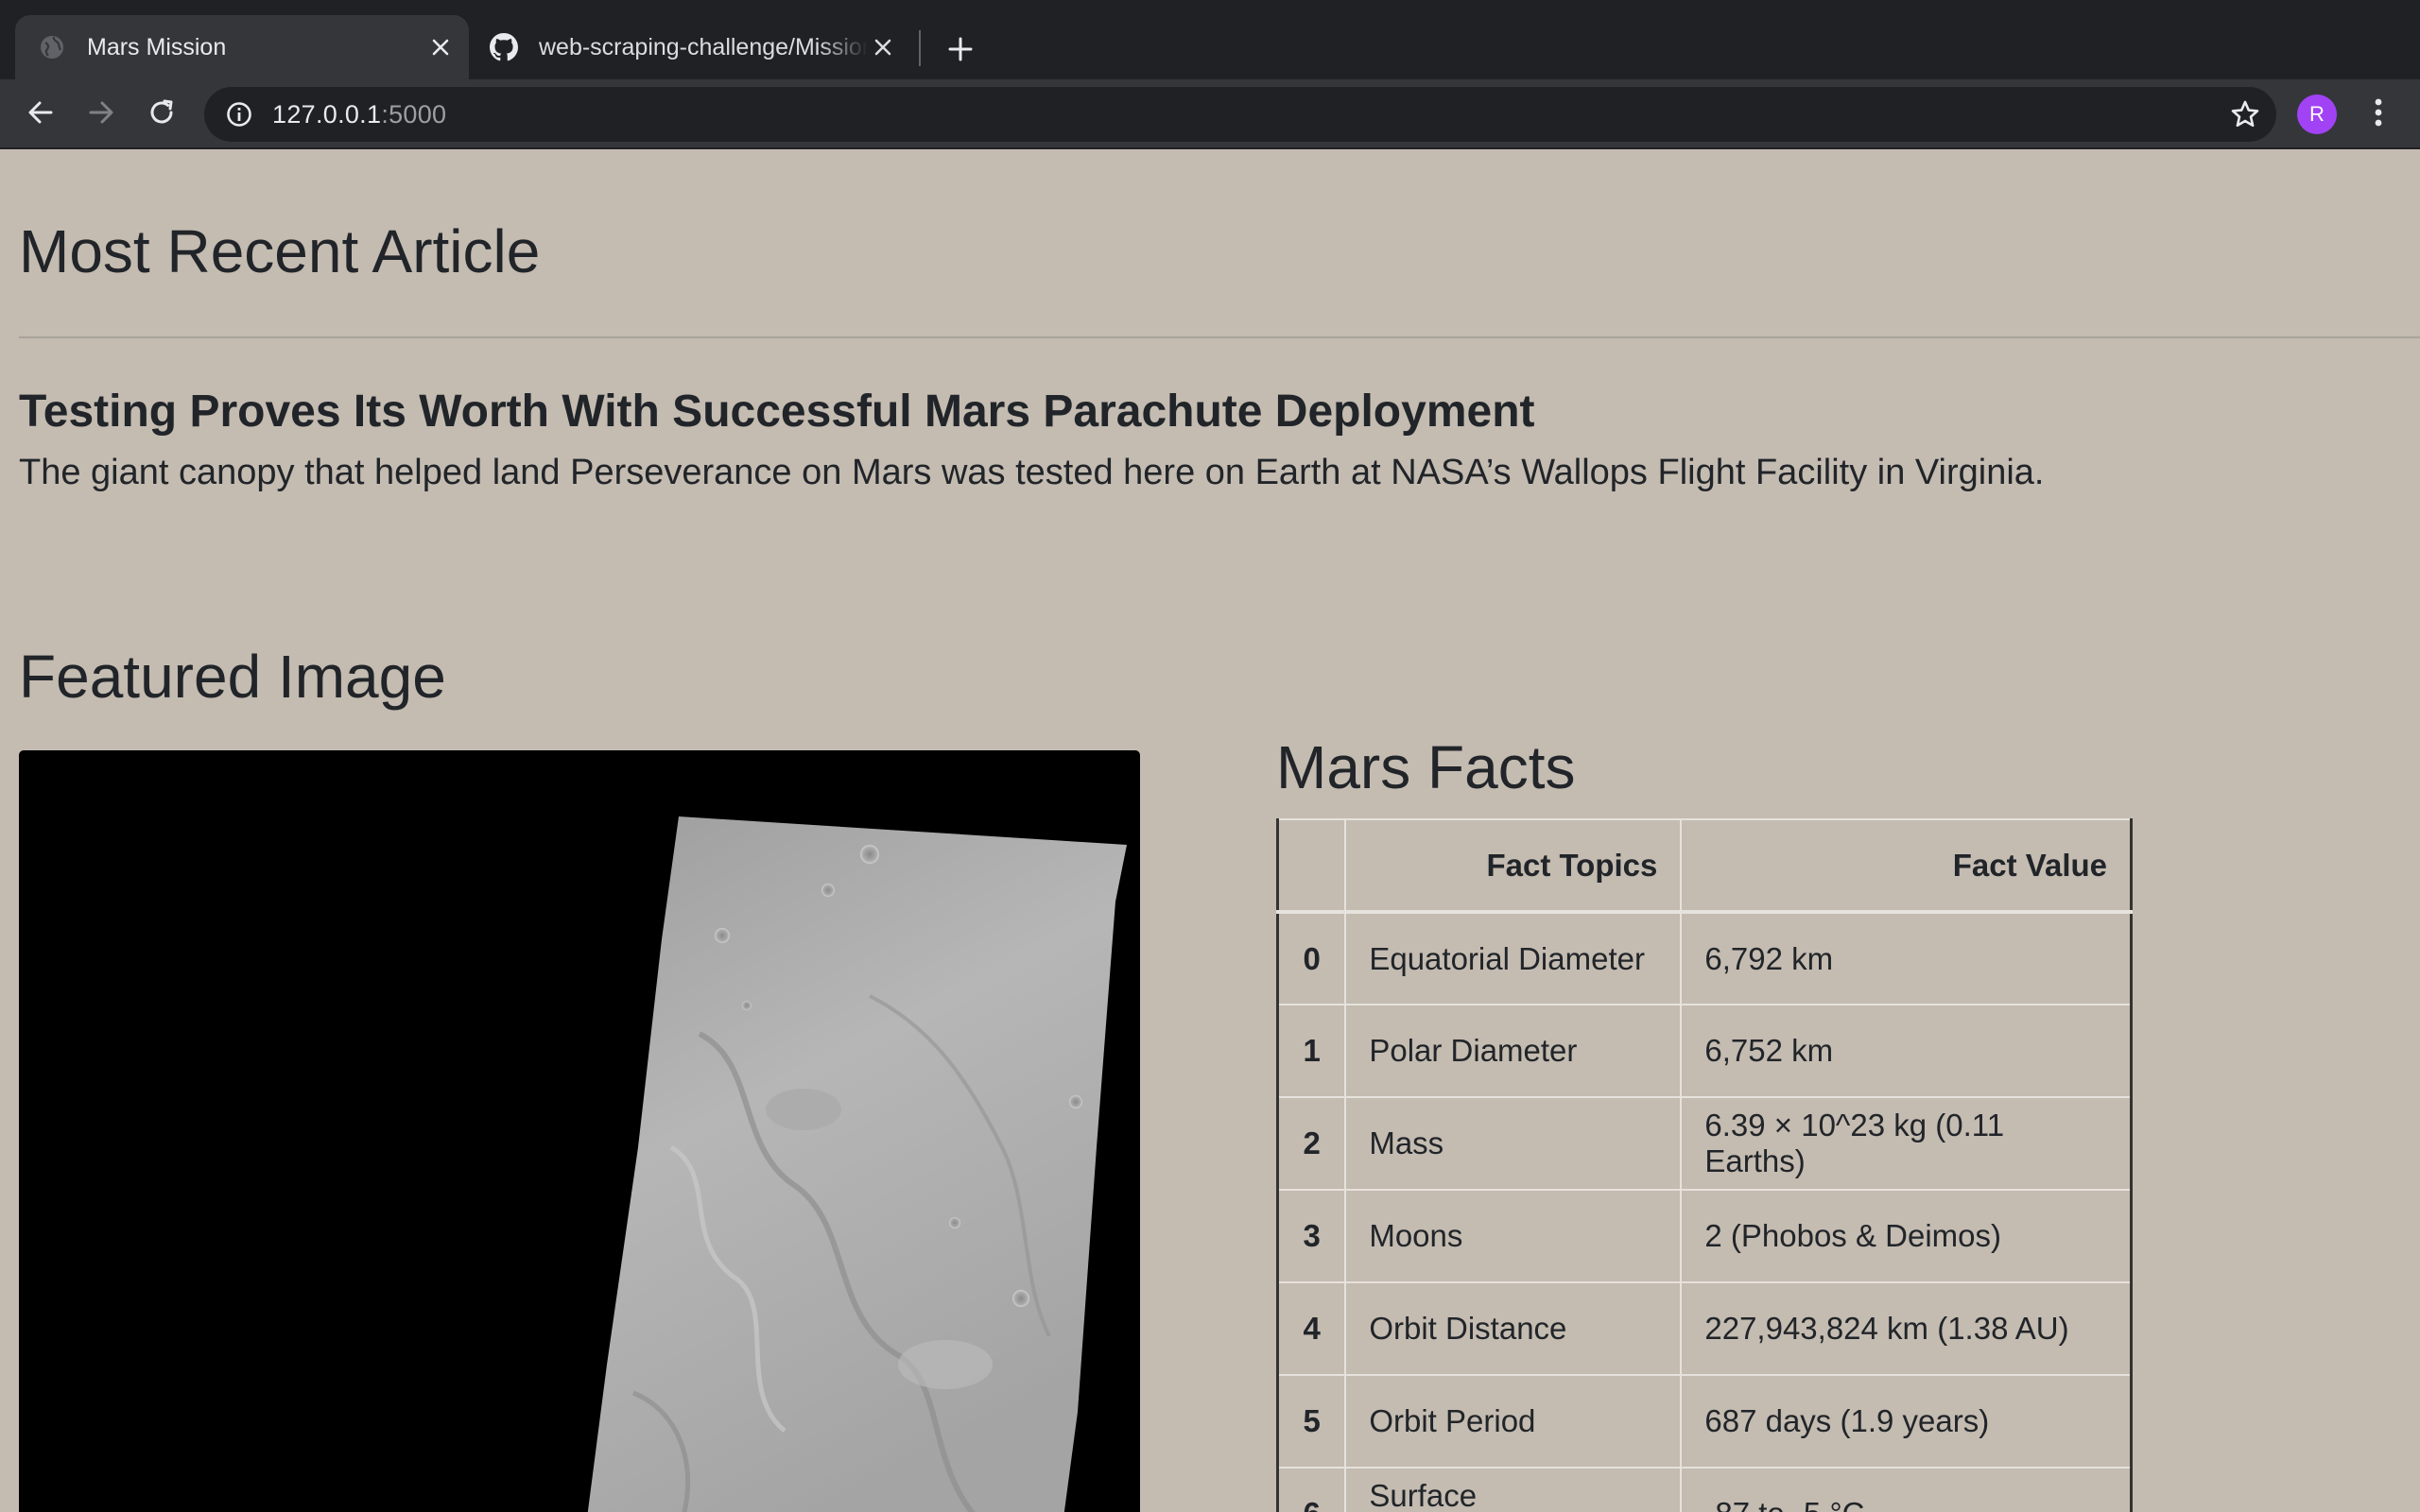 The image size is (2420, 1512). What do you see at coordinates (1907, 866) in the screenshot?
I see `fact-value-header: Fact Value` at bounding box center [1907, 866].